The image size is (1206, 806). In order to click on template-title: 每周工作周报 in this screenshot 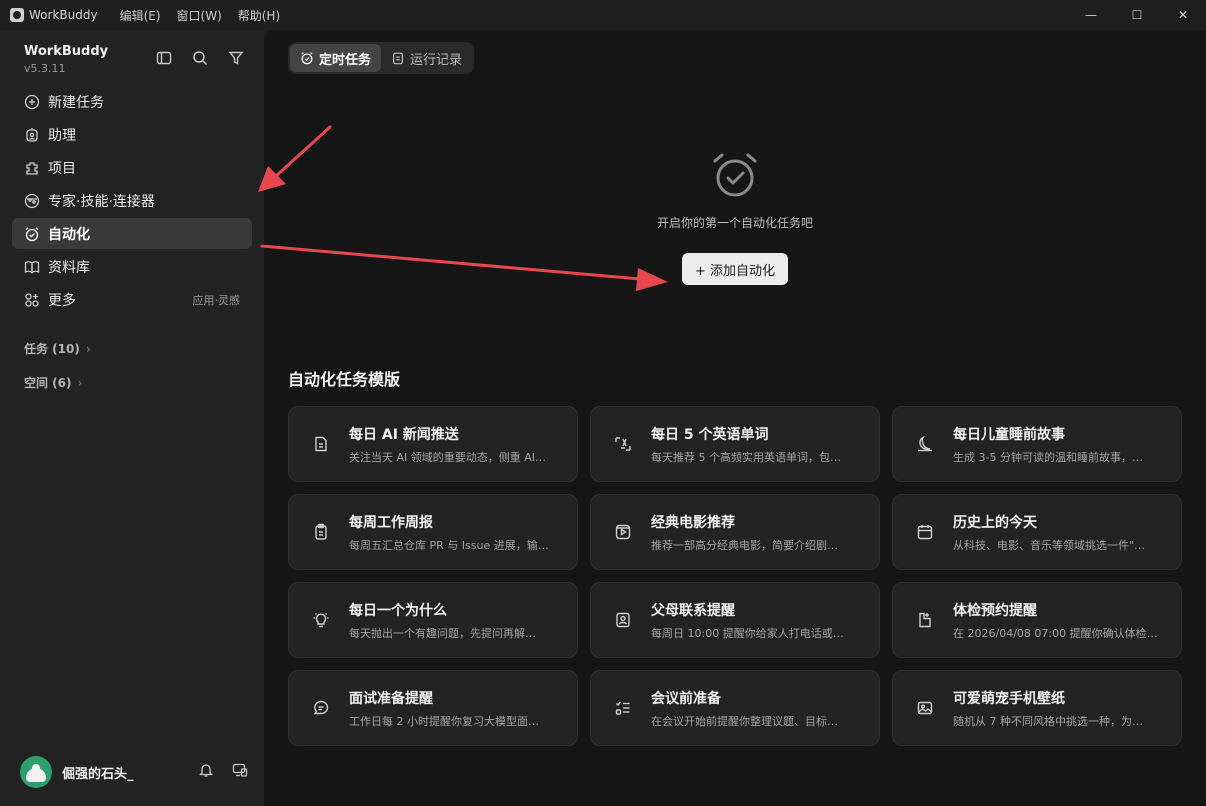, I will do `click(391, 522)`.